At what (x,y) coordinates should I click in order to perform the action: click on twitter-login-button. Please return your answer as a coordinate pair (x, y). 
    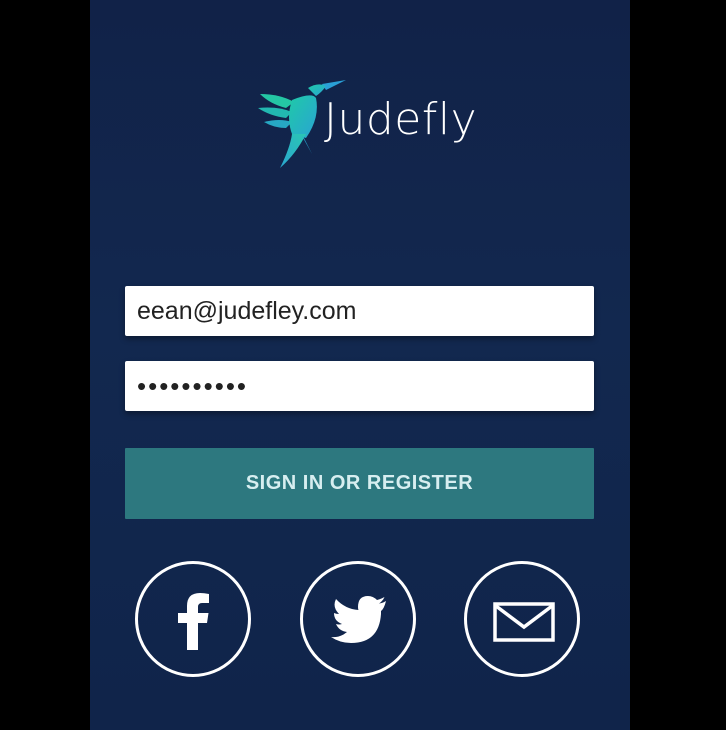
    Looking at the image, I should click on (358, 619).